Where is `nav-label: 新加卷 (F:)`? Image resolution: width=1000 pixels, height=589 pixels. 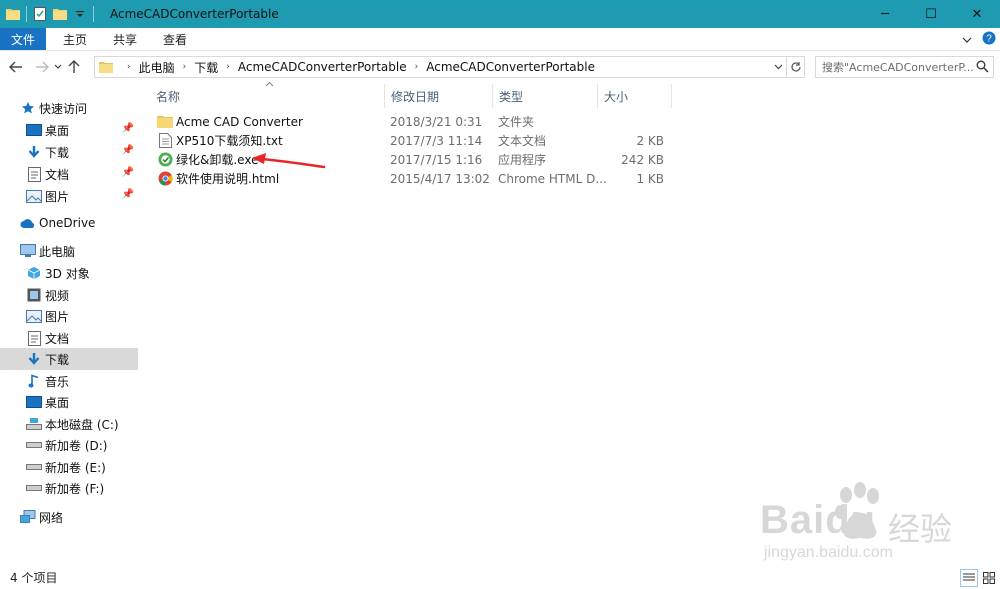 nav-label: 新加卷 (F:) is located at coordinates (75, 488).